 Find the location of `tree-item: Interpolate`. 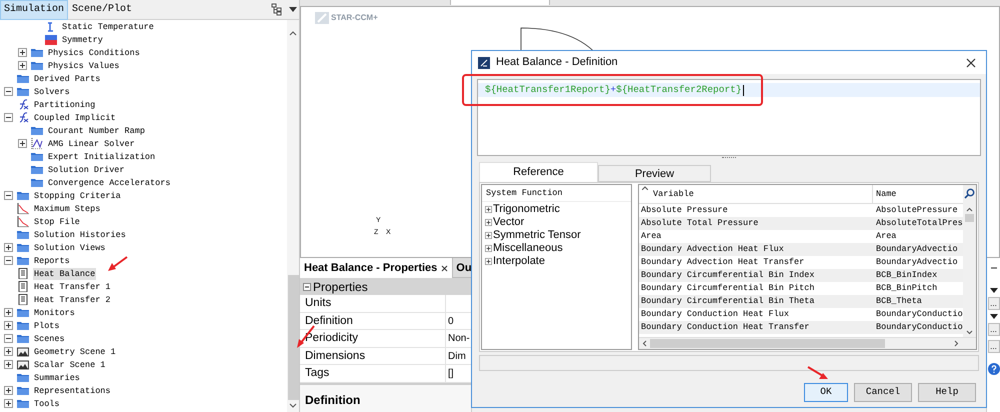

tree-item: Interpolate is located at coordinates (519, 261).